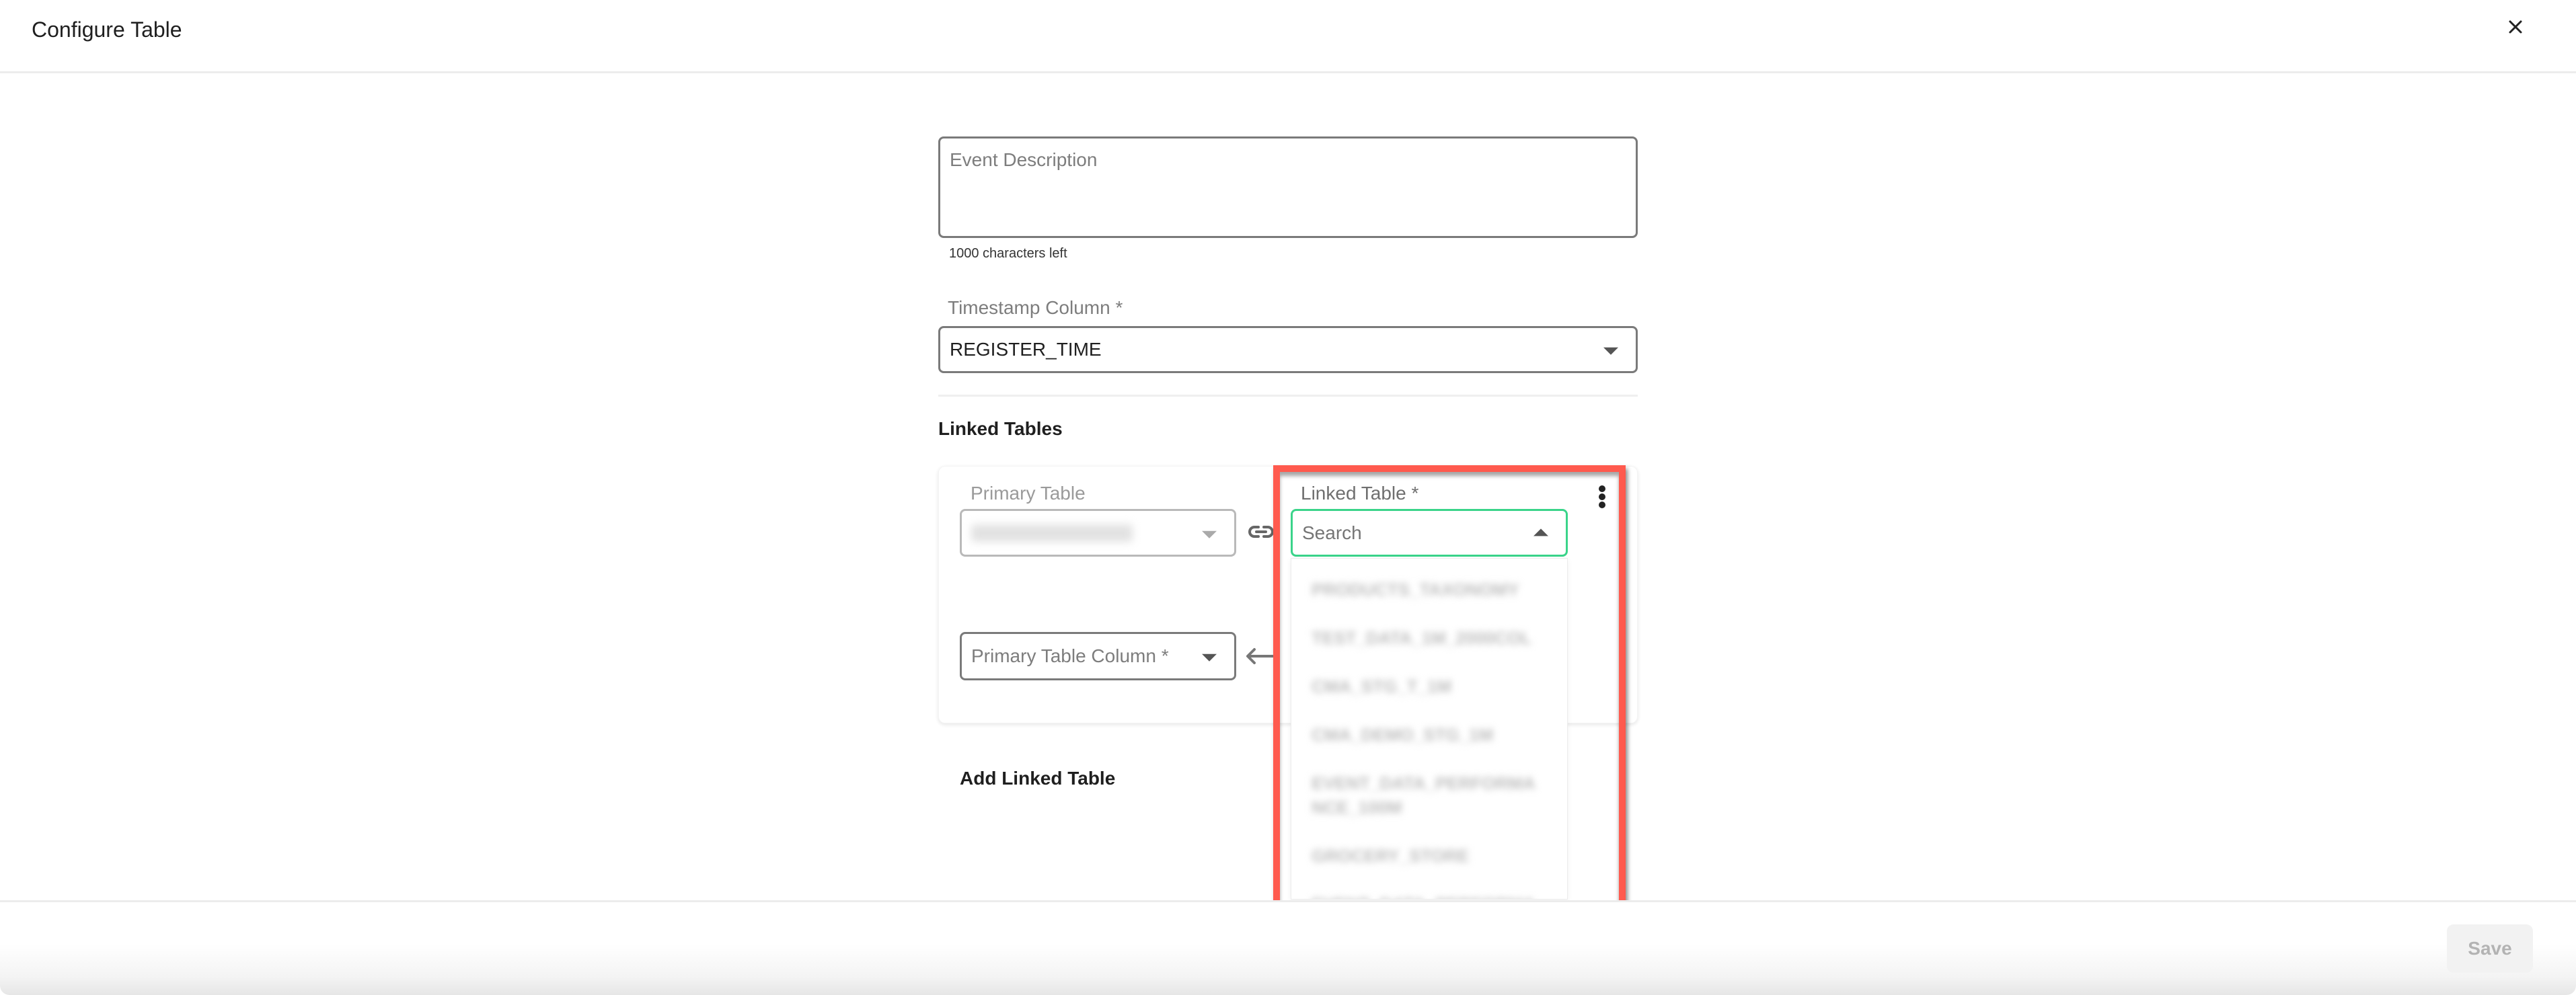 The height and width of the screenshot is (995, 2576). What do you see at coordinates (1260, 656) in the screenshot?
I see `arrow-left-icon` at bounding box center [1260, 656].